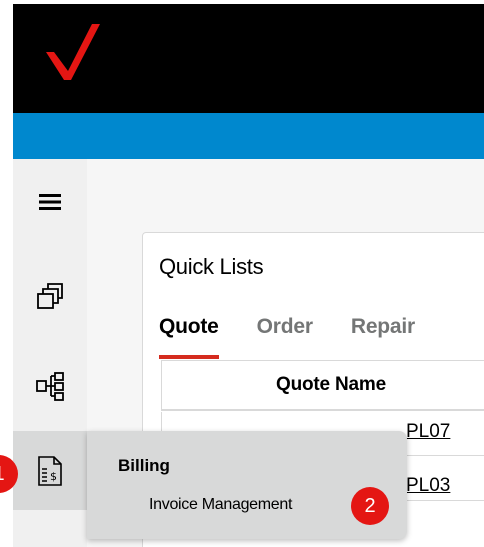  Describe the element at coordinates (73, 53) in the screenshot. I see `verizon-checkmark-logo` at that location.